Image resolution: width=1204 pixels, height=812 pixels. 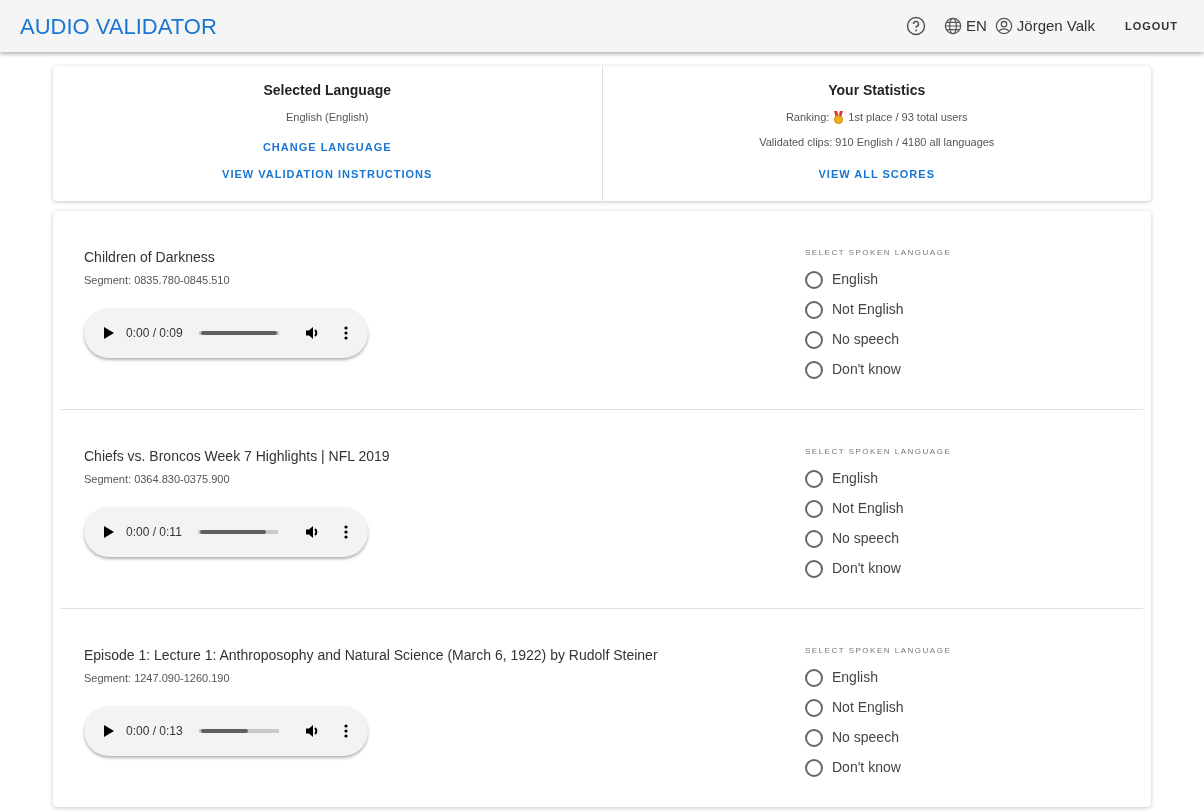 I want to click on globe-icon, so click(x=953, y=26).